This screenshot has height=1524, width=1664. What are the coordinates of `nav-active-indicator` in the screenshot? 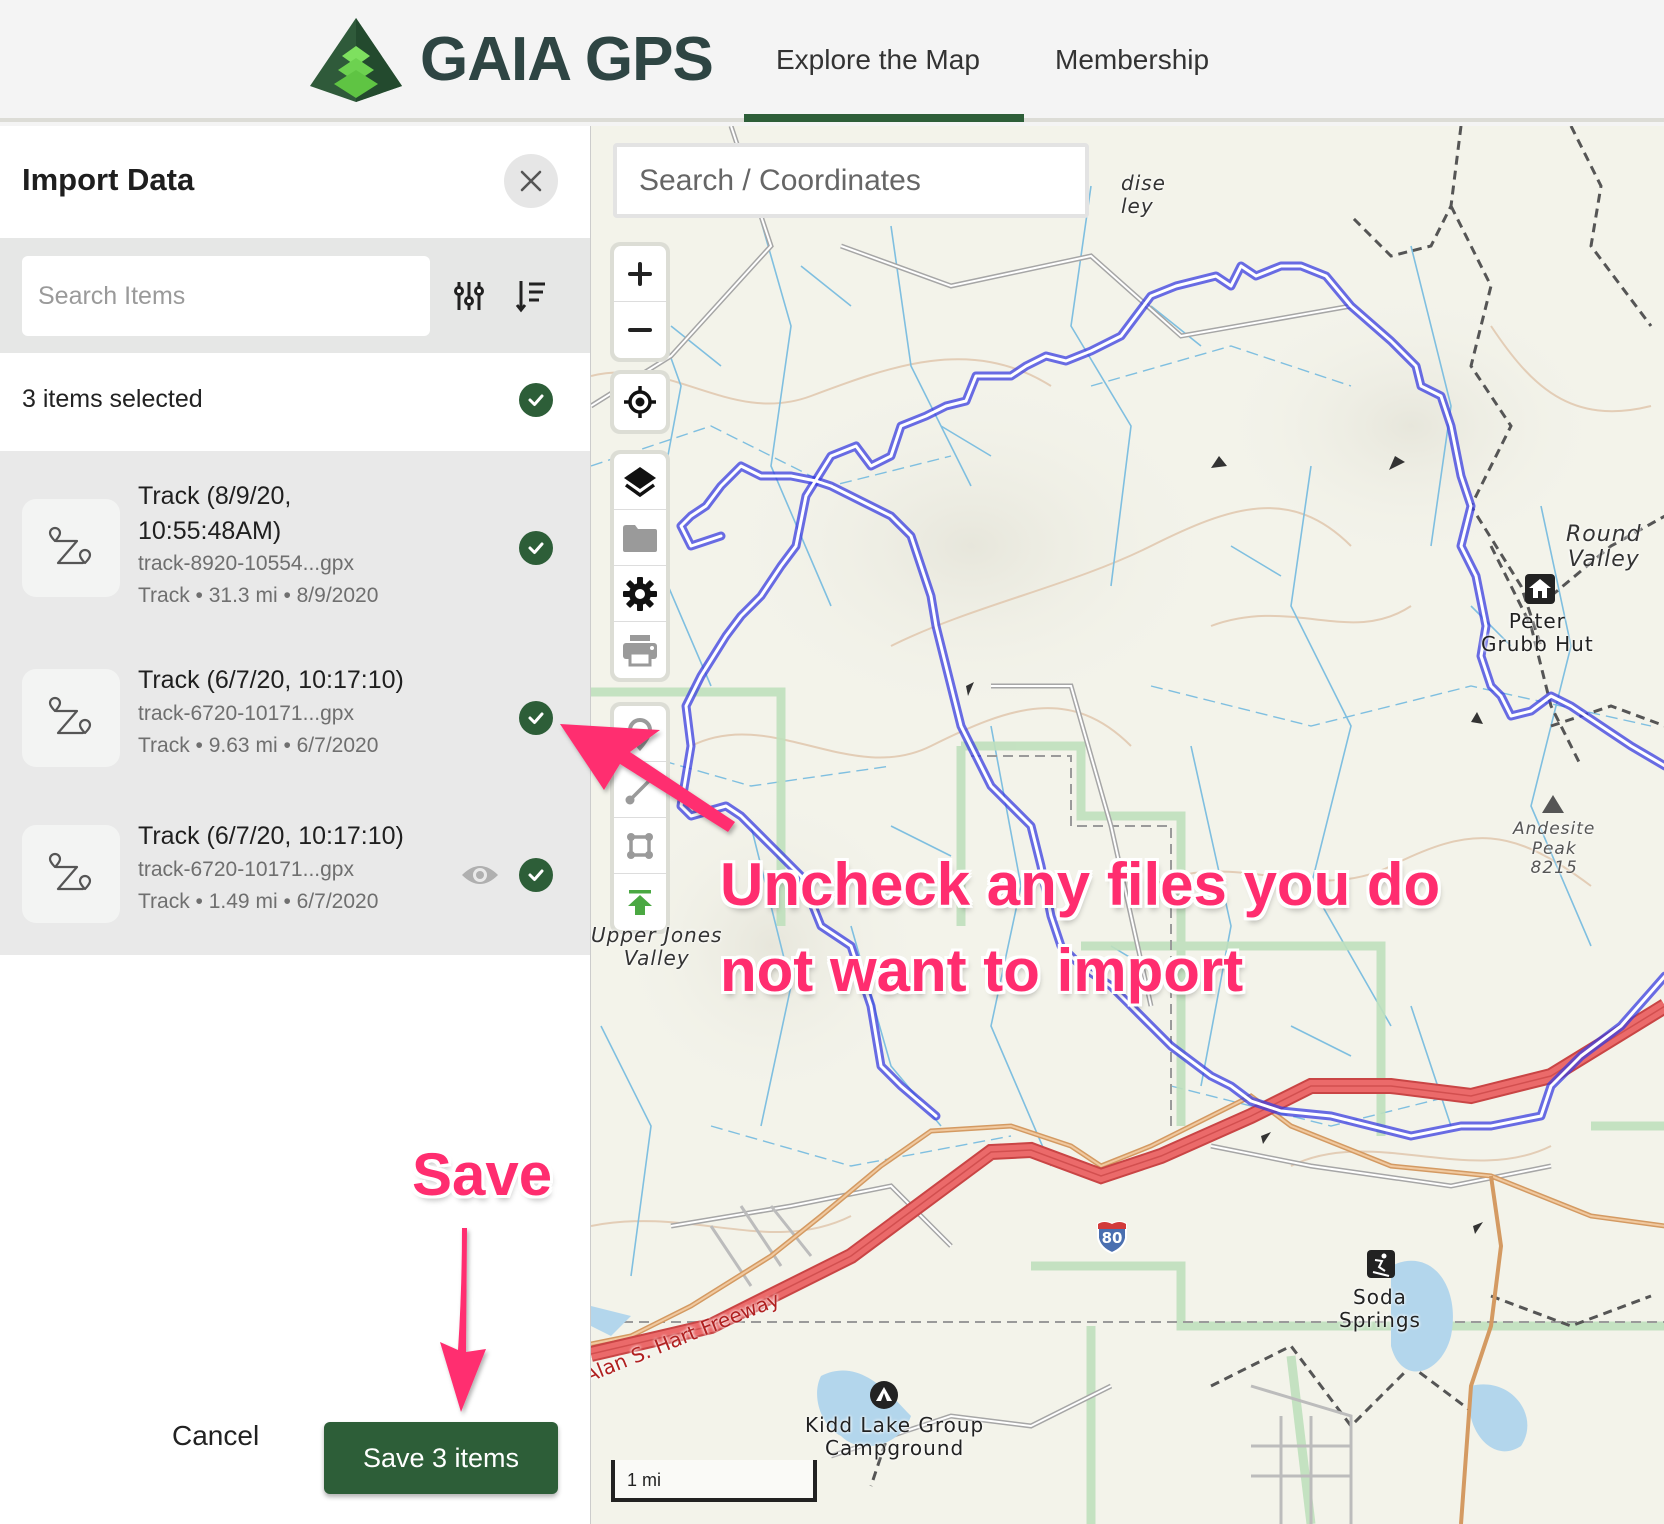 It's located at (884, 118).